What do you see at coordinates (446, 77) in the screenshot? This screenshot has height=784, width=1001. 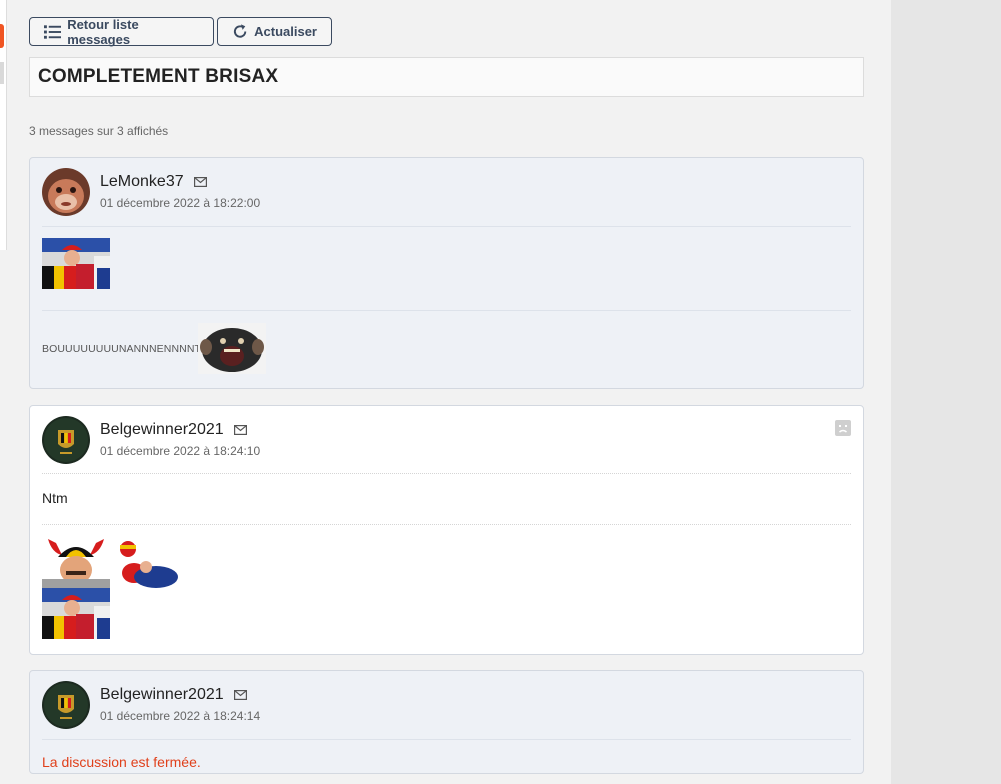 I see `topic-title: COMPLETEMENT BRISAX` at bounding box center [446, 77].